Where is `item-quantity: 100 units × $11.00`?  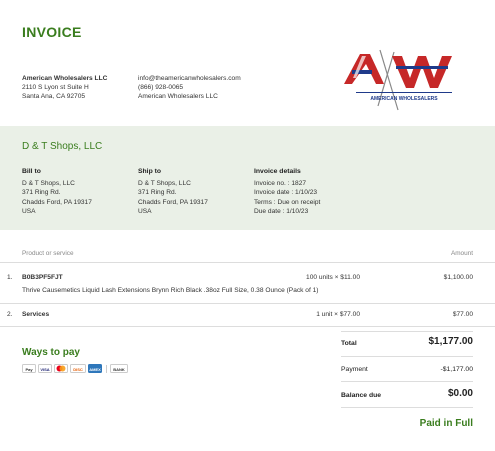
item-quantity: 100 units × $11.00 is located at coordinates (333, 277).